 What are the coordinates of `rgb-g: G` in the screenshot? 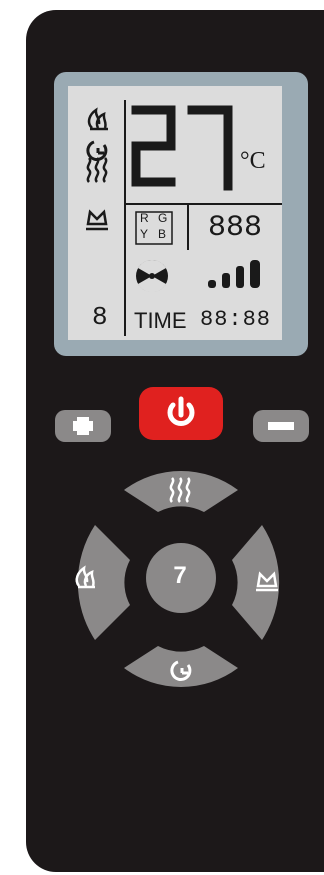 It's located at (163, 218).